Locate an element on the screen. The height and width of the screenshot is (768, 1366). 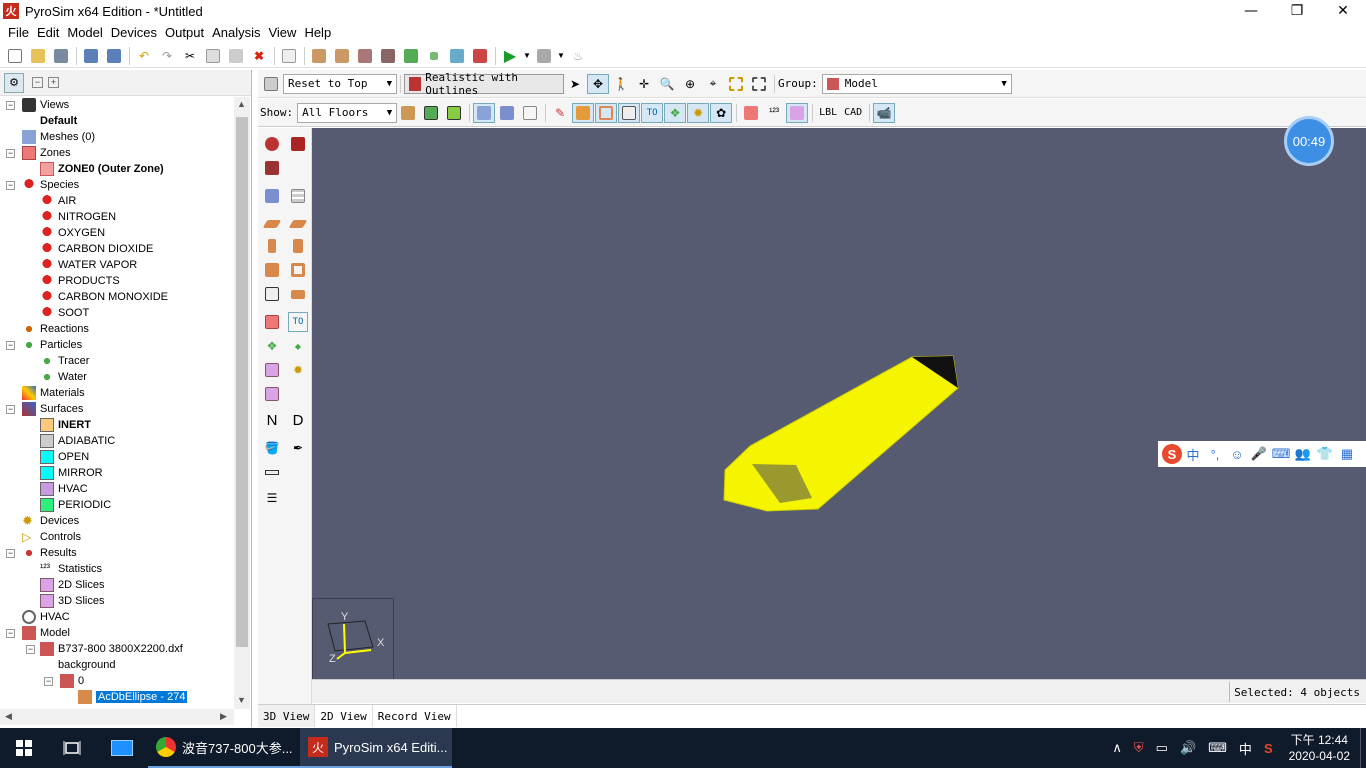
ime-keyboard-icon: ⌨ is located at coordinates (1281, 454).